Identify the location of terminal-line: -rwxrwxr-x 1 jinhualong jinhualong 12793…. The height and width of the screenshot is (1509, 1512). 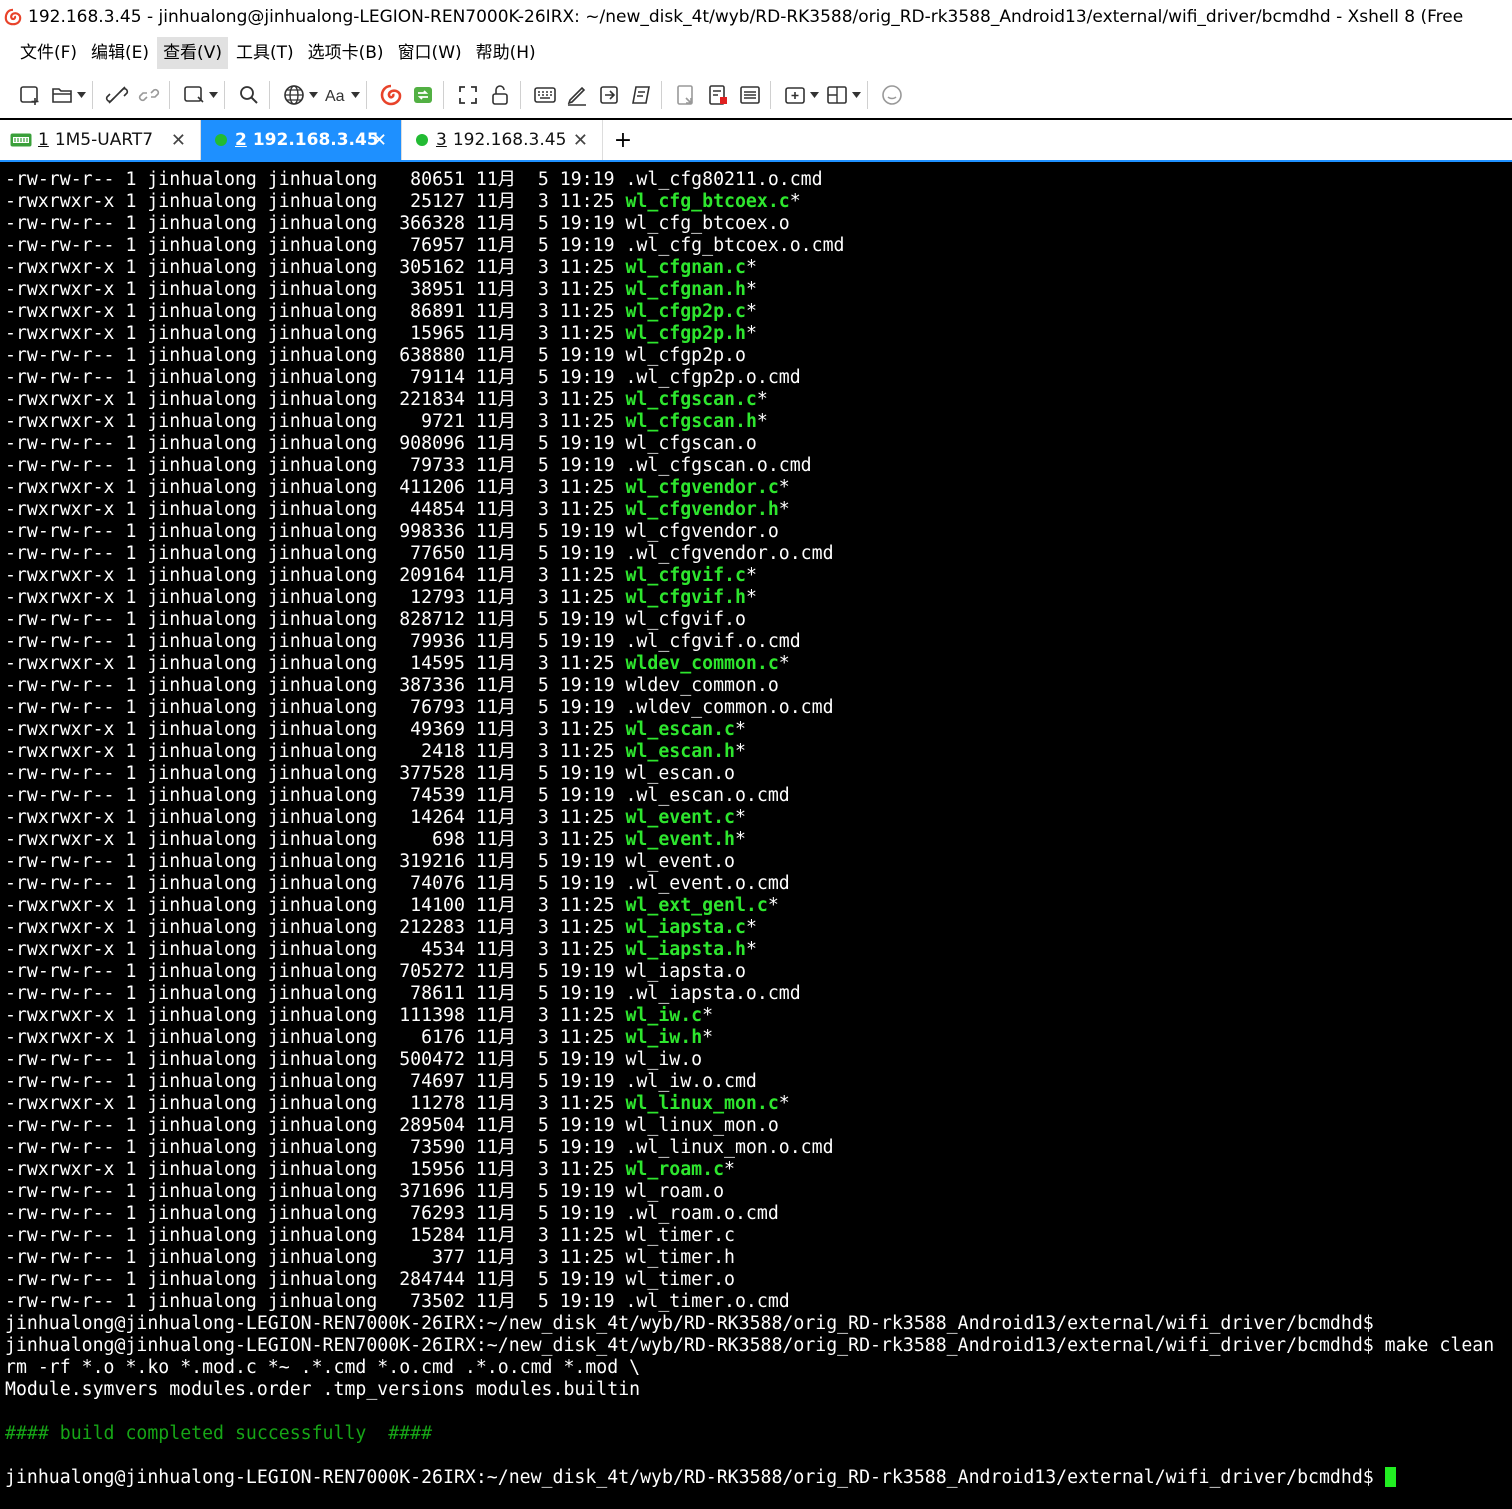
(381, 597).